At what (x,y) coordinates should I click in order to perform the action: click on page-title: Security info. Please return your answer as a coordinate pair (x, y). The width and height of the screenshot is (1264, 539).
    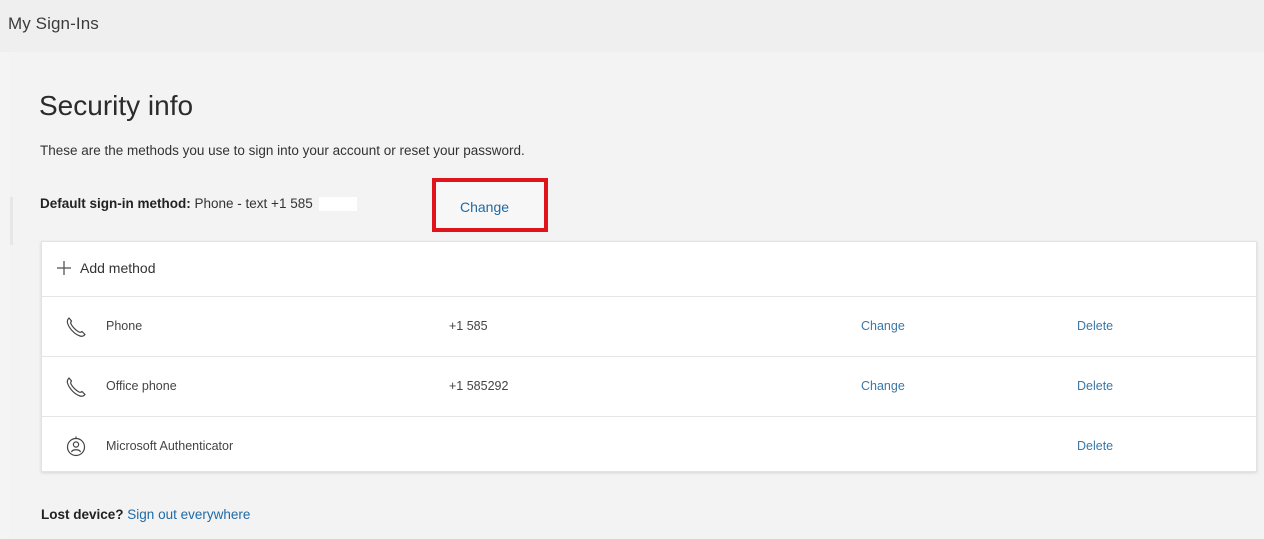
    Looking at the image, I should click on (116, 105).